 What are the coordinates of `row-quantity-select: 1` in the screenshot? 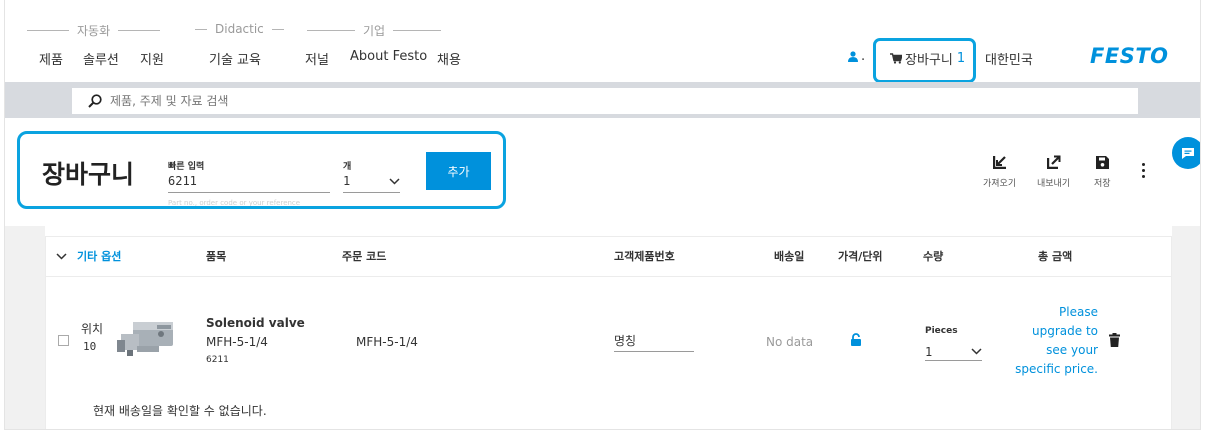 It's located at (953, 352).